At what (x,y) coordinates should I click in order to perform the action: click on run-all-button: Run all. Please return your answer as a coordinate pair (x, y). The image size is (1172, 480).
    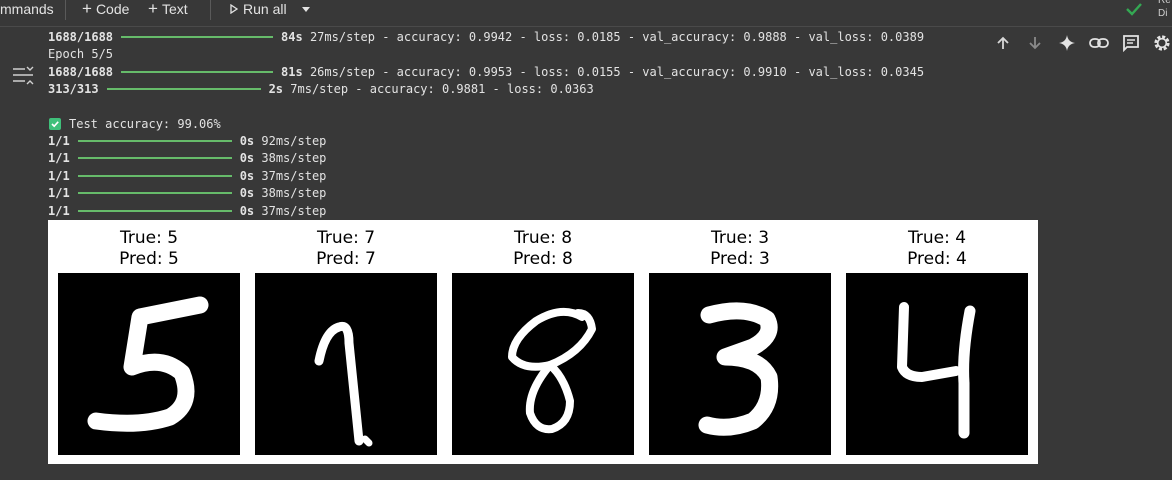
    Looking at the image, I should click on (258, 9).